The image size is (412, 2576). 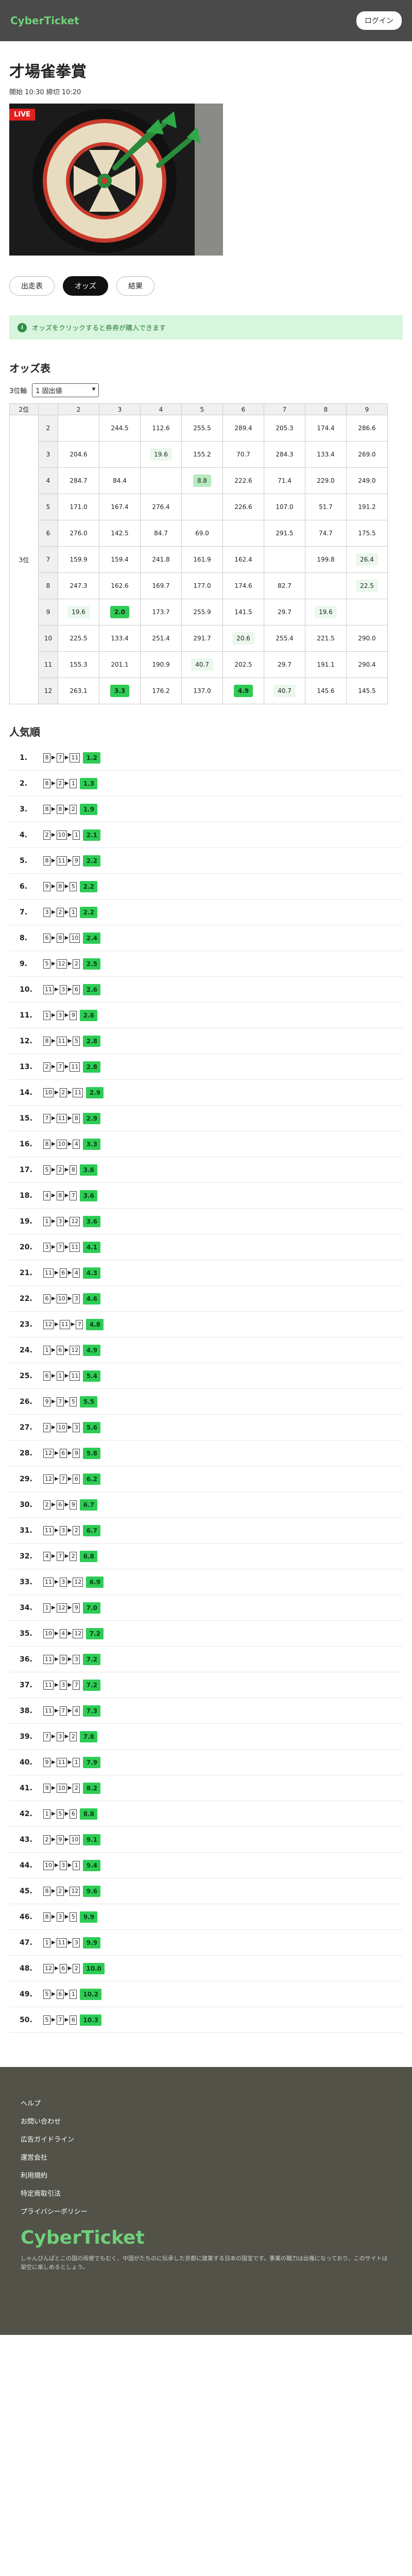 I want to click on odds-cell: 284.3, so click(x=284, y=454).